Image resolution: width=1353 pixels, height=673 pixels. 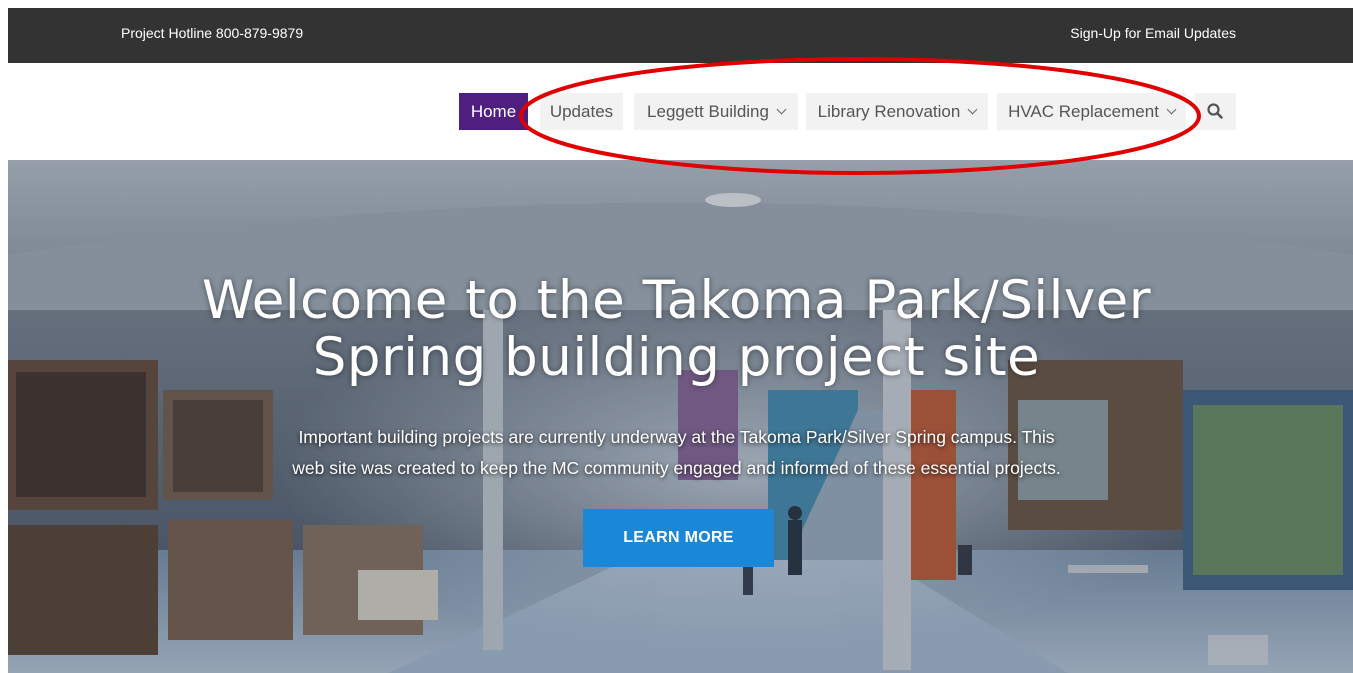 What do you see at coordinates (889, 111) in the screenshot?
I see `nav-item-label: Library Renovation` at bounding box center [889, 111].